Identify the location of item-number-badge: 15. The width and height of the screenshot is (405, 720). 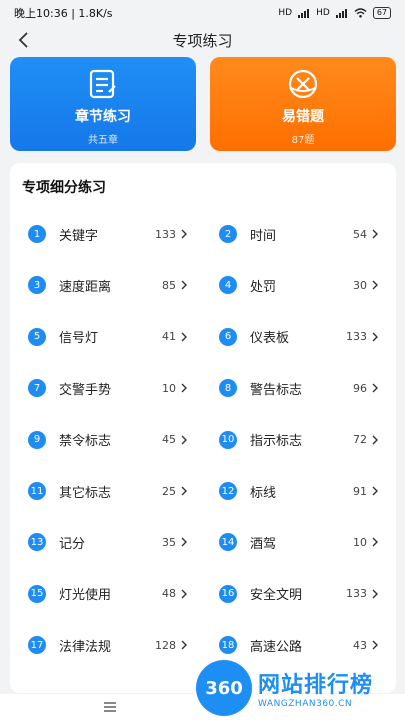
(37, 593).